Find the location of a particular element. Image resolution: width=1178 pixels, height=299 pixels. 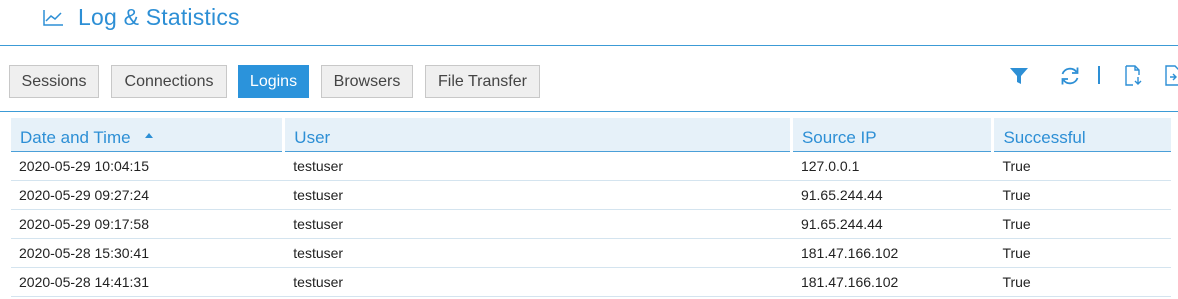

cell-date-time: 2020-05-28 15:30:41 is located at coordinates (84, 253).